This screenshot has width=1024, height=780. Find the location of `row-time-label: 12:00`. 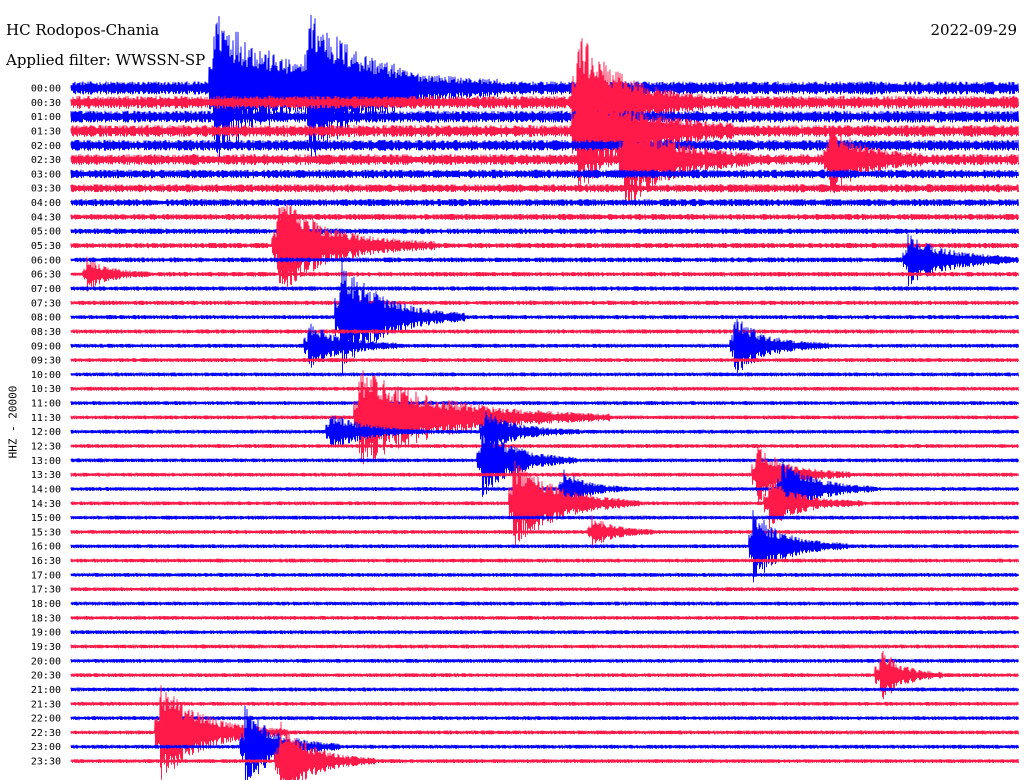

row-time-label: 12:00 is located at coordinates (46, 432).